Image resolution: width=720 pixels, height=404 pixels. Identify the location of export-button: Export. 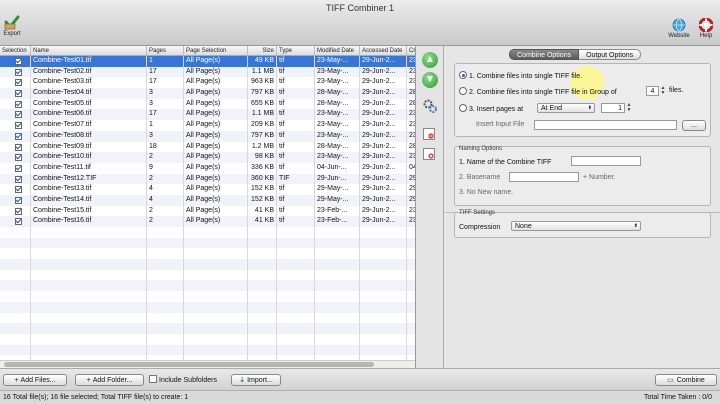
(12, 25).